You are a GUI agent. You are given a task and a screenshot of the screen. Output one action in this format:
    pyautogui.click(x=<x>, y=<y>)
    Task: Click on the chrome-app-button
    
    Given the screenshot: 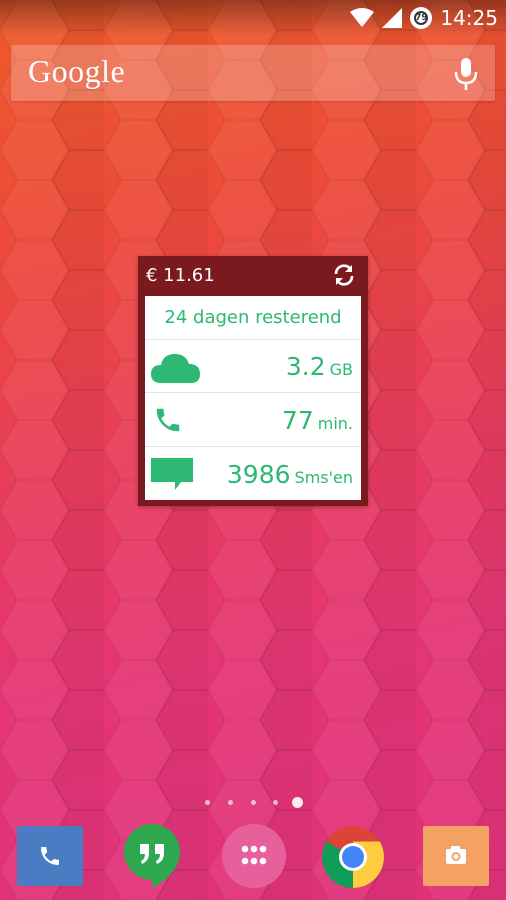 What is the action you would take?
    pyautogui.click(x=353, y=857)
    